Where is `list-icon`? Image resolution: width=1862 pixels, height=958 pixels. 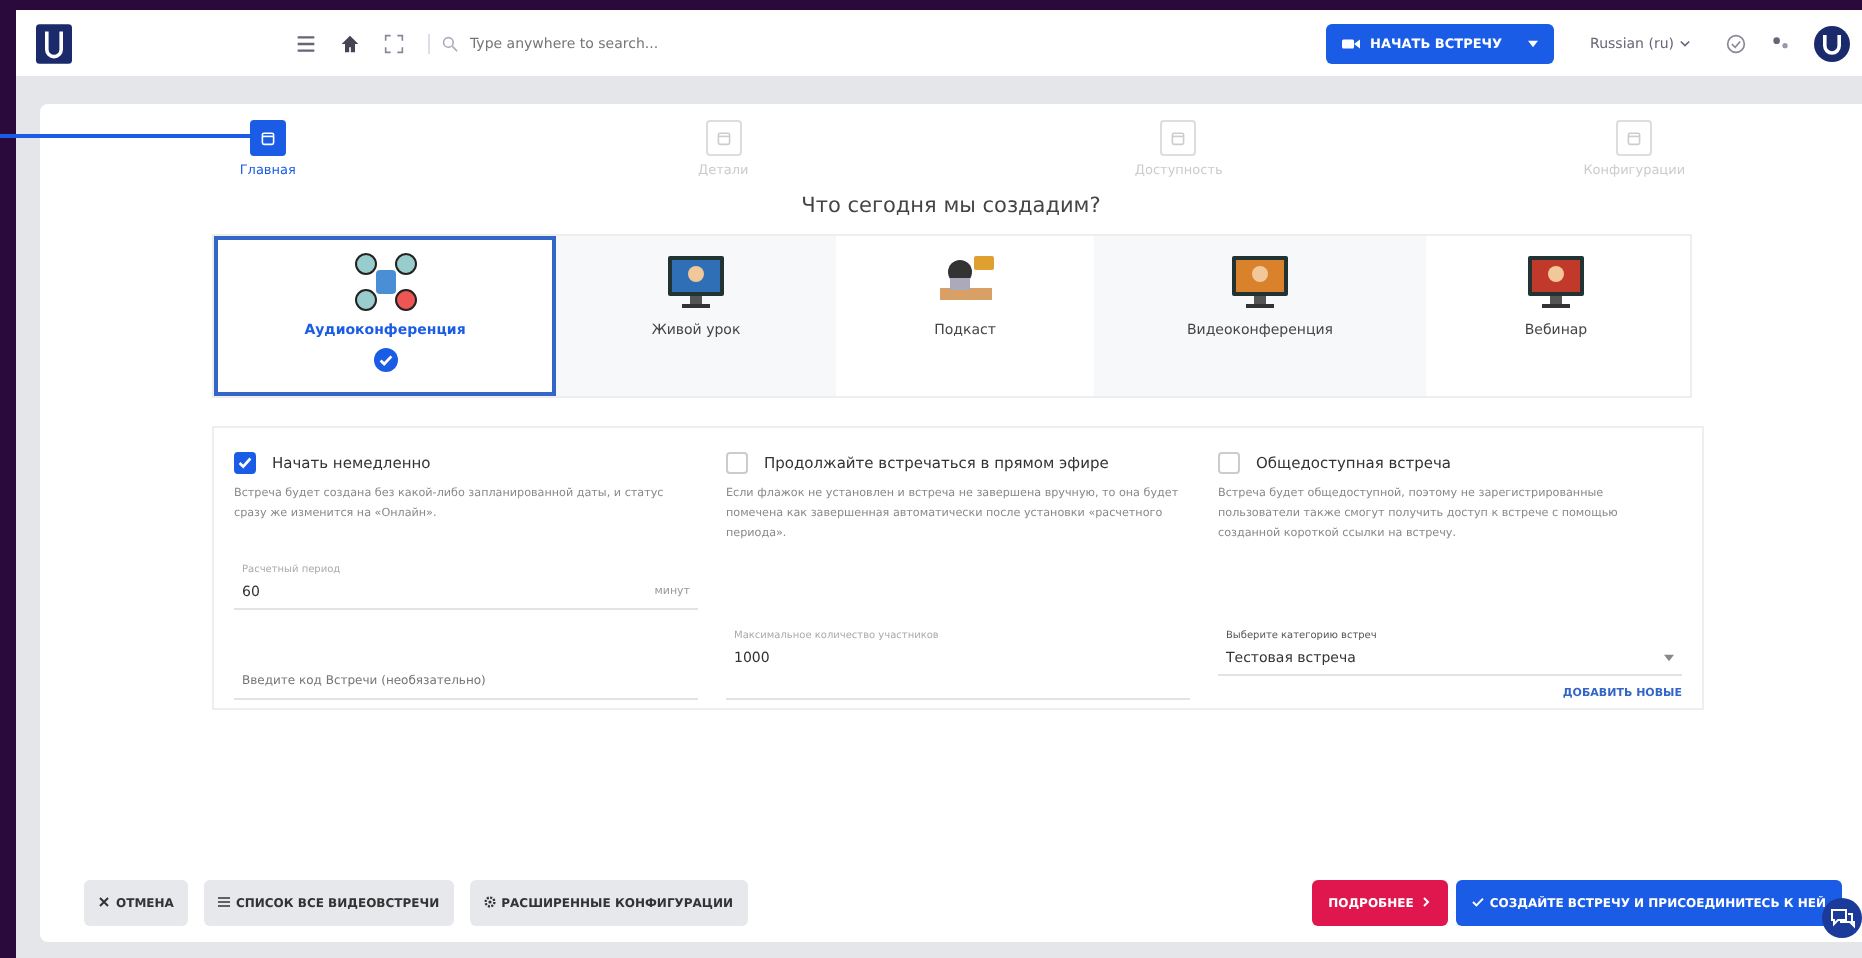 list-icon is located at coordinates (223, 901).